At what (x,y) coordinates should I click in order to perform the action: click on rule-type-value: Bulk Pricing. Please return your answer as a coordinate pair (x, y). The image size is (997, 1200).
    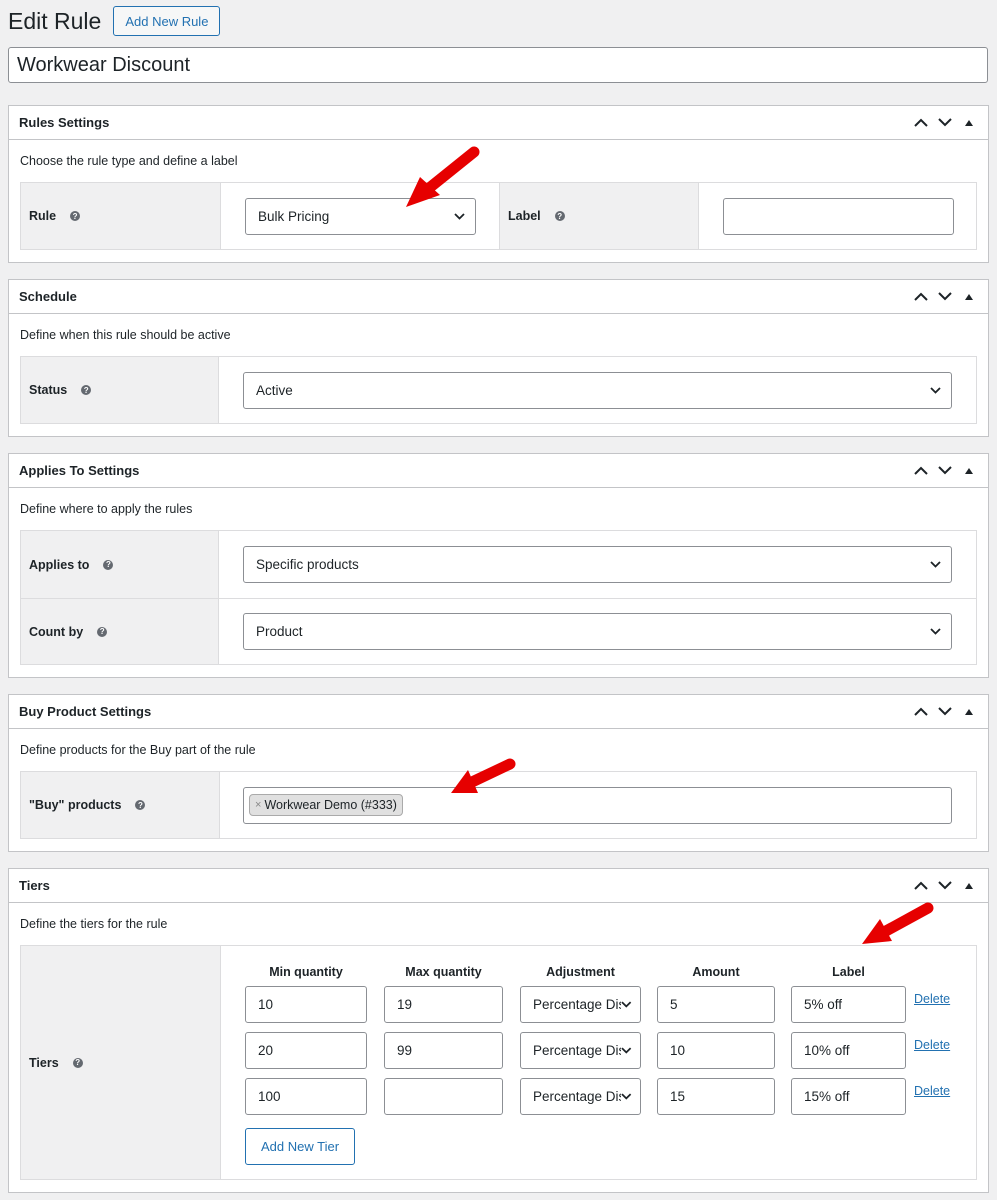
    Looking at the image, I should click on (294, 216).